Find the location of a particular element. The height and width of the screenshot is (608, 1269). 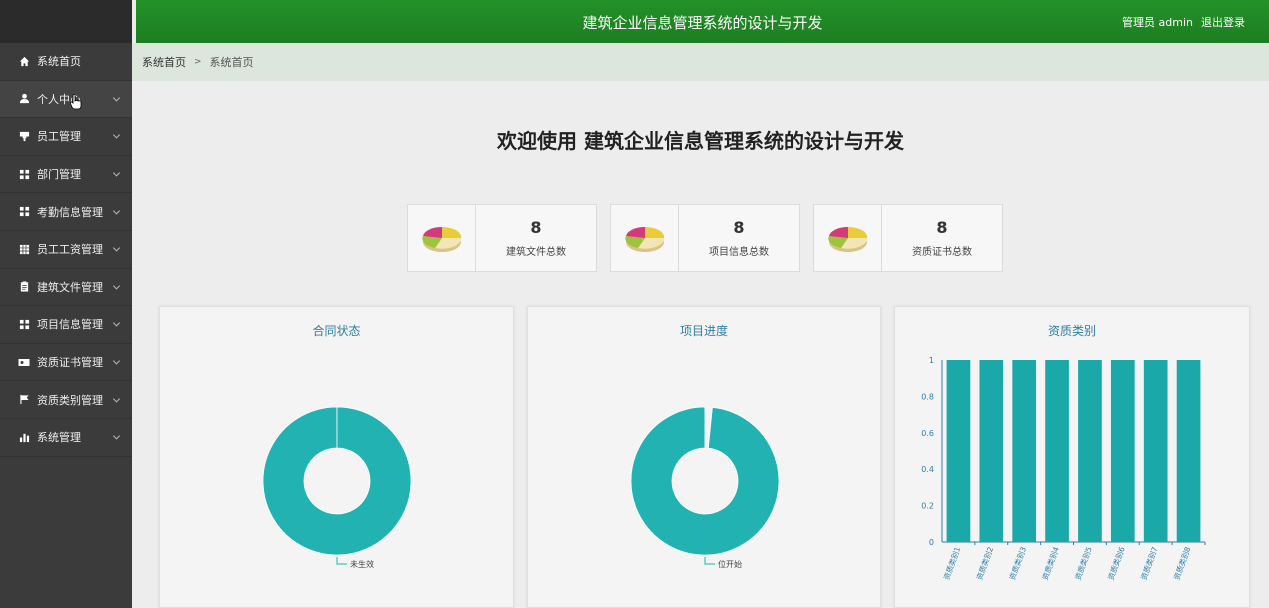

y-tick-label: 0.6 is located at coordinates (927, 433).